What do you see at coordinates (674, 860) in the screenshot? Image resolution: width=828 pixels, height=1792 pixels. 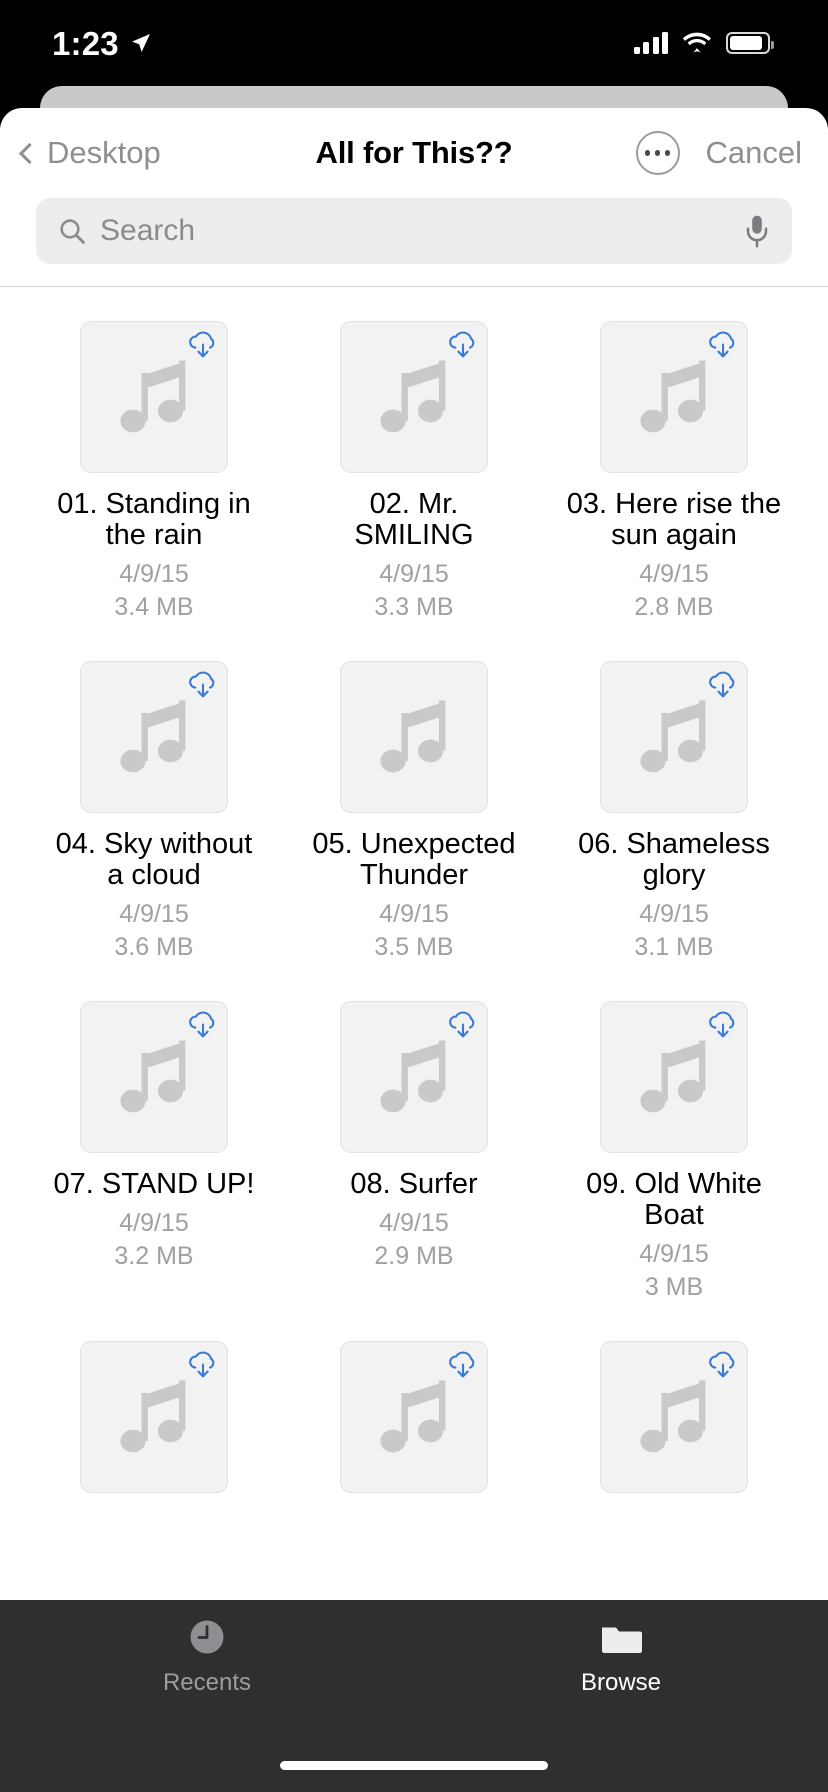 I see `file-name: 06. Shameless glory` at bounding box center [674, 860].